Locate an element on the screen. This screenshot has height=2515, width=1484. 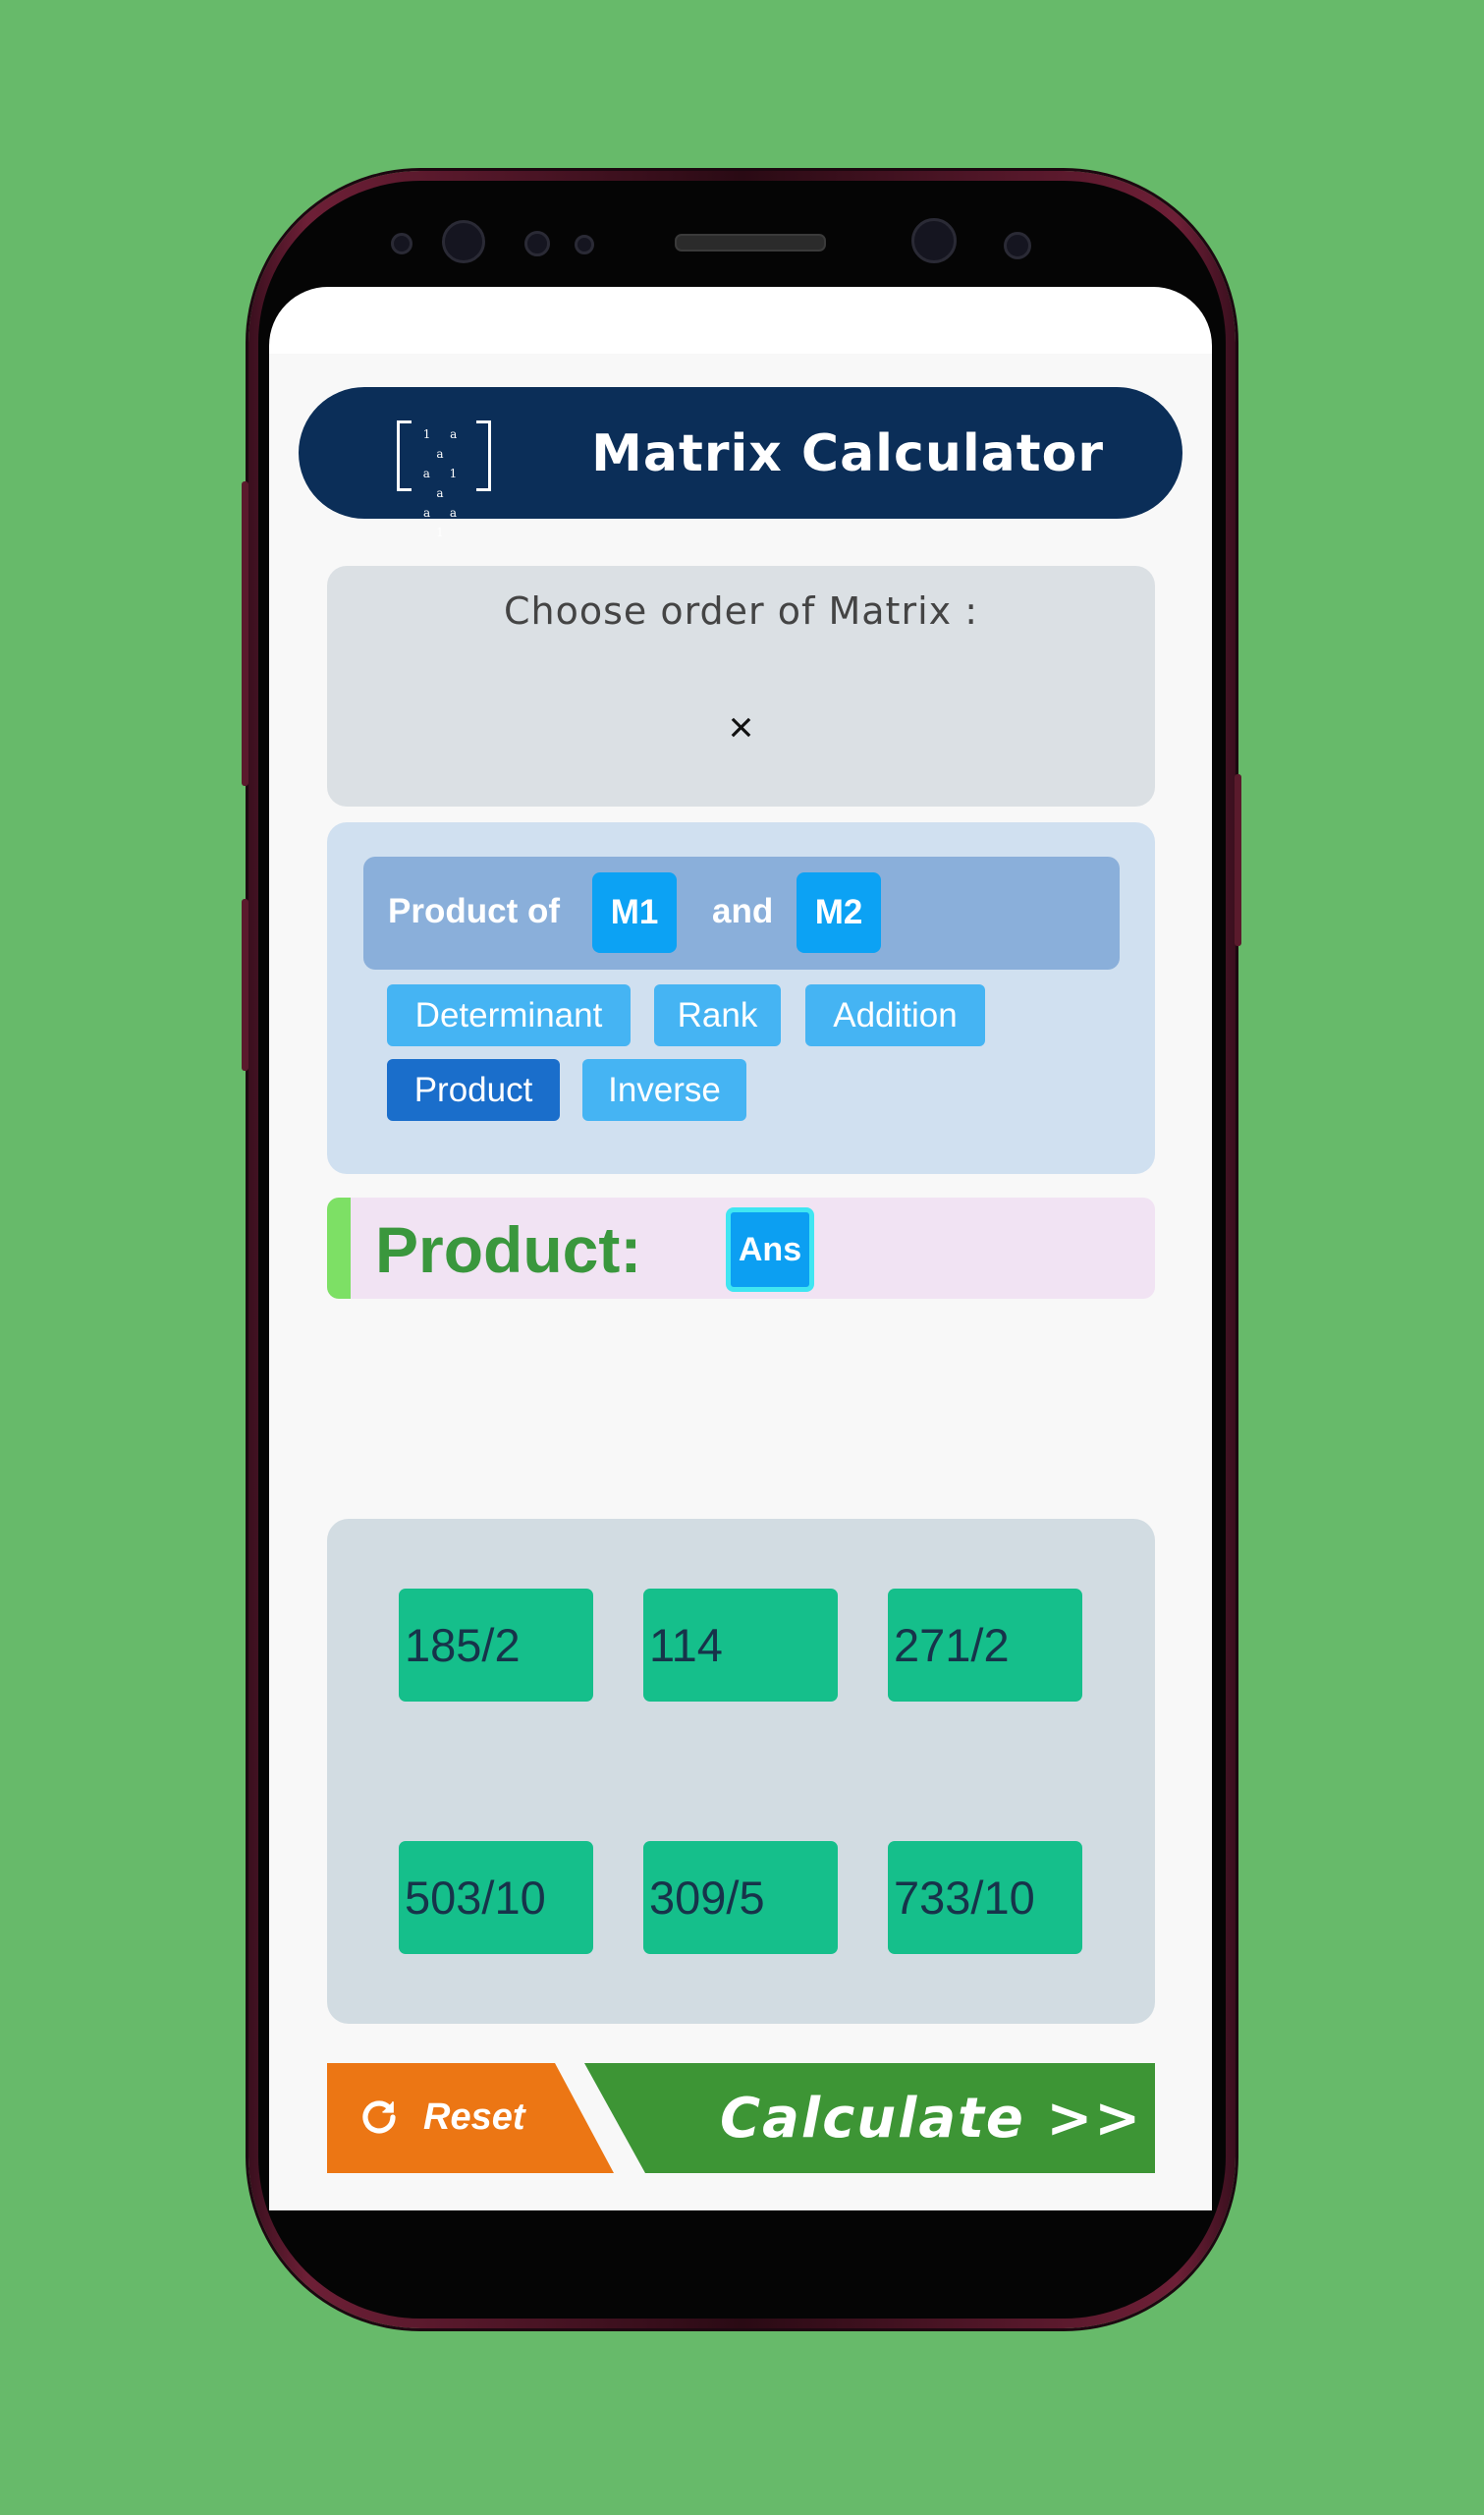
result-accent is located at coordinates (339, 1248).